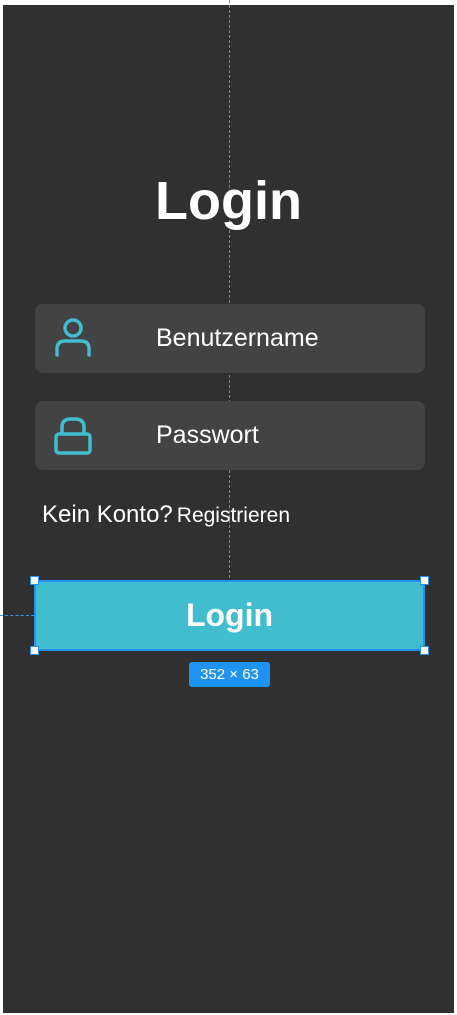 The width and height of the screenshot is (457, 1015). What do you see at coordinates (229, 674) in the screenshot?
I see `dimension-badge: 352 × 63` at bounding box center [229, 674].